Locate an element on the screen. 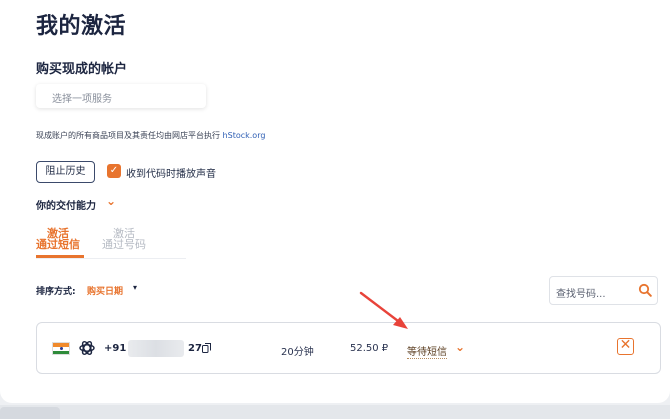 This screenshot has height=419, width=670. bottom-tab is located at coordinates (30, 413).